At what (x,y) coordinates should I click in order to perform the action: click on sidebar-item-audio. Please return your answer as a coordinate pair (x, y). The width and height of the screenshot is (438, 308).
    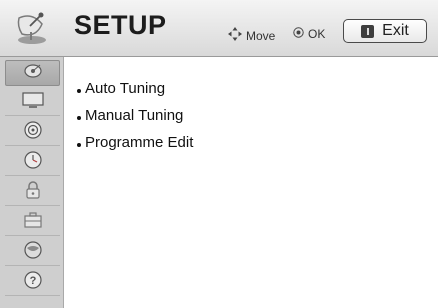
    Looking at the image, I should click on (32, 133).